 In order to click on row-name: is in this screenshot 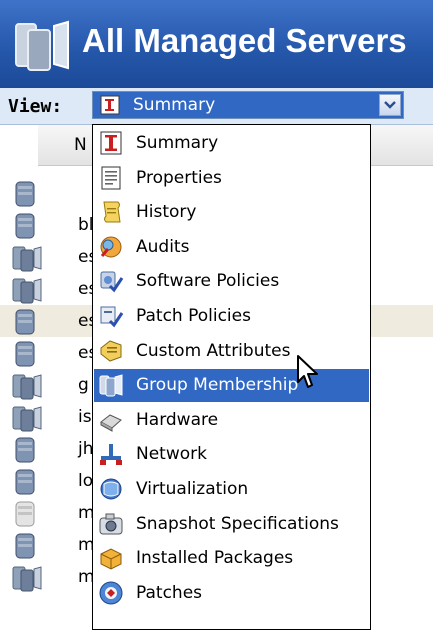, I will do `click(85, 417)`.